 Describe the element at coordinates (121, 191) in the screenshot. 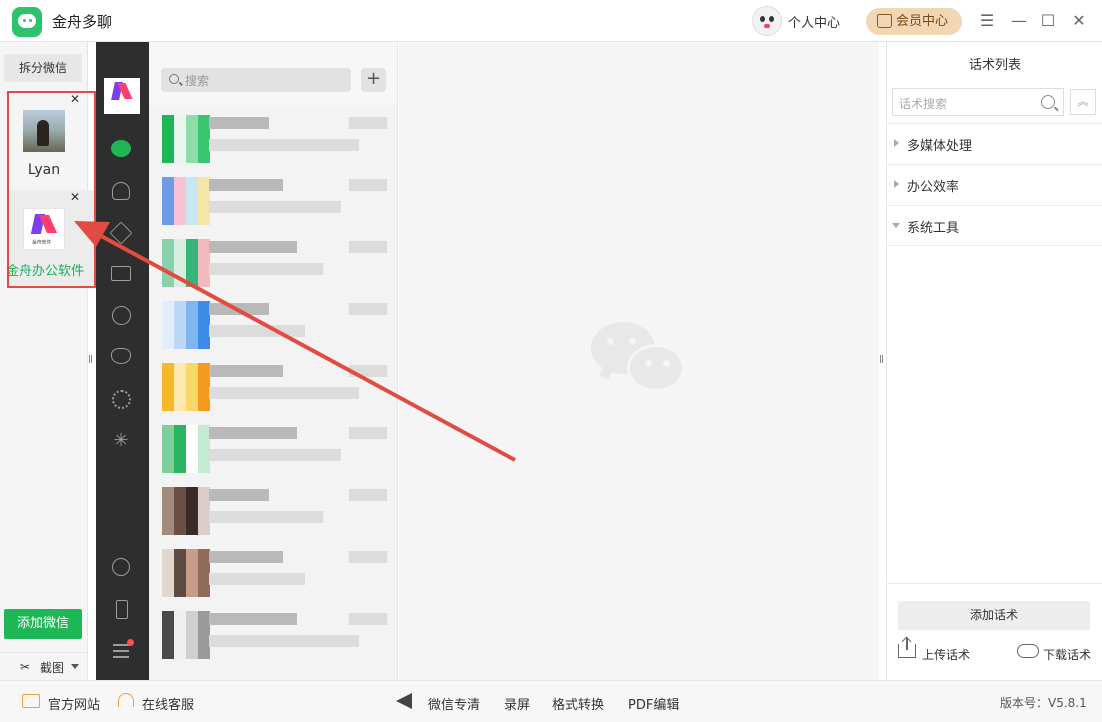

I see `contacts-icon` at that location.